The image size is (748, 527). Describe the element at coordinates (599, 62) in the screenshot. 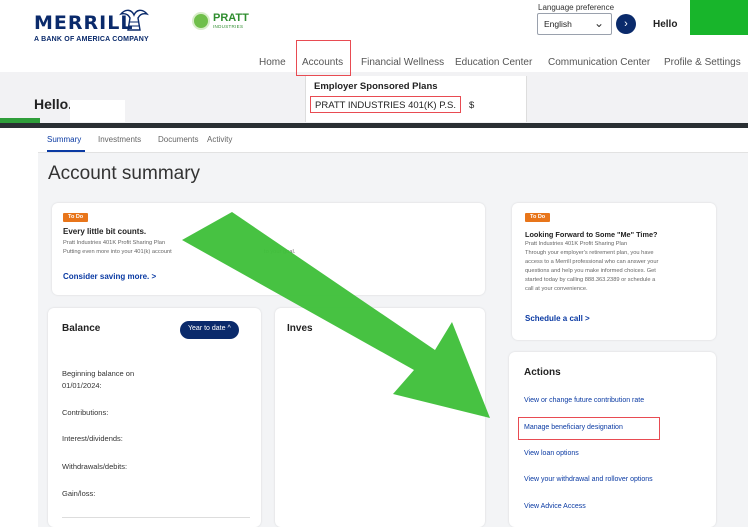

I see `nav-communication-center: Communication Center` at that location.